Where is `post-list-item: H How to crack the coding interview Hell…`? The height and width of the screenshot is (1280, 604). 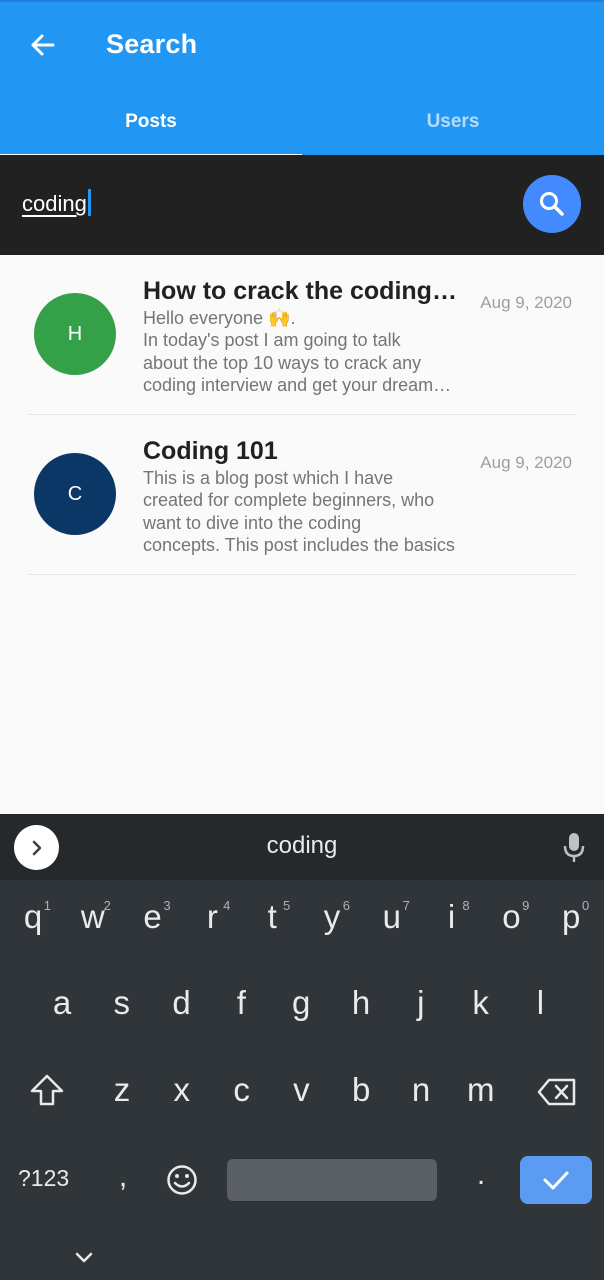
post-list-item: H How to crack the coding interview Hell… is located at coordinates (302, 335).